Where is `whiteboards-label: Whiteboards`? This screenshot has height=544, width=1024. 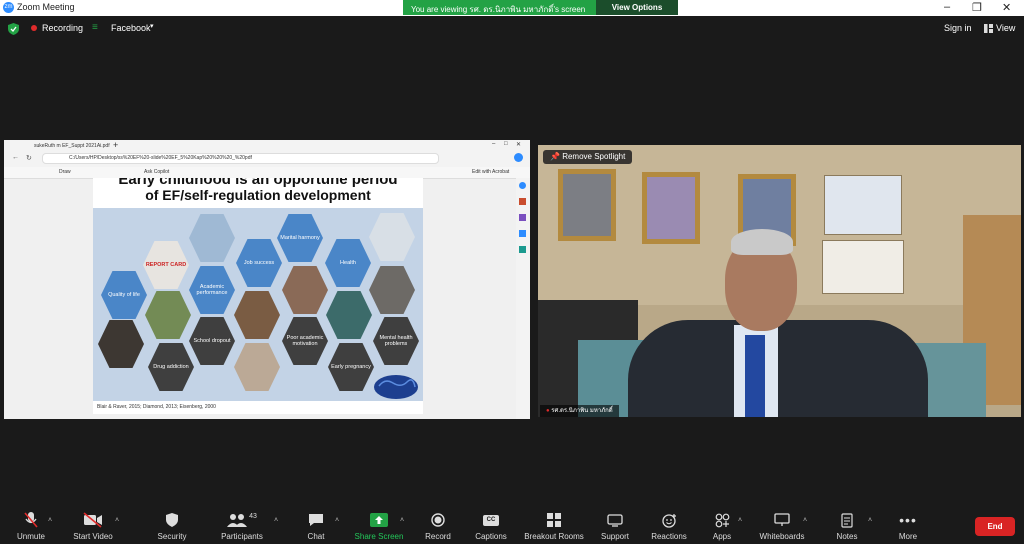 whiteboards-label: Whiteboards is located at coordinates (782, 536).